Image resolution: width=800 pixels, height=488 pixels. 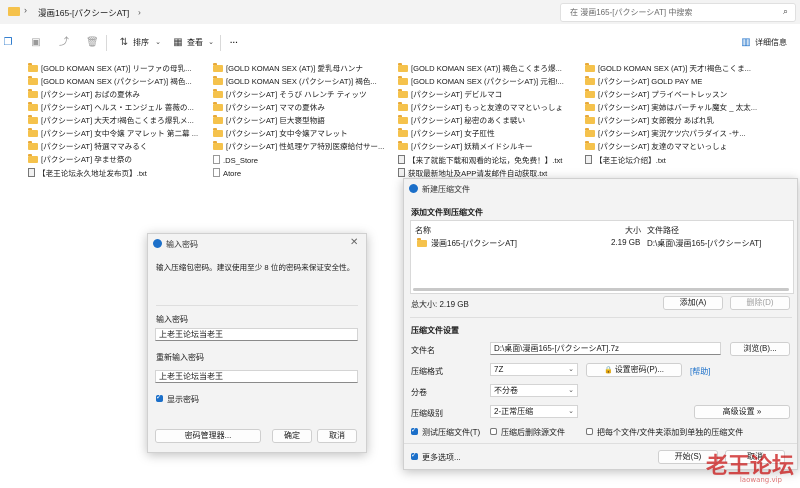 I want to click on list-item: 【老王论坛永久地址发布页】.txt, so click(x=115, y=174).